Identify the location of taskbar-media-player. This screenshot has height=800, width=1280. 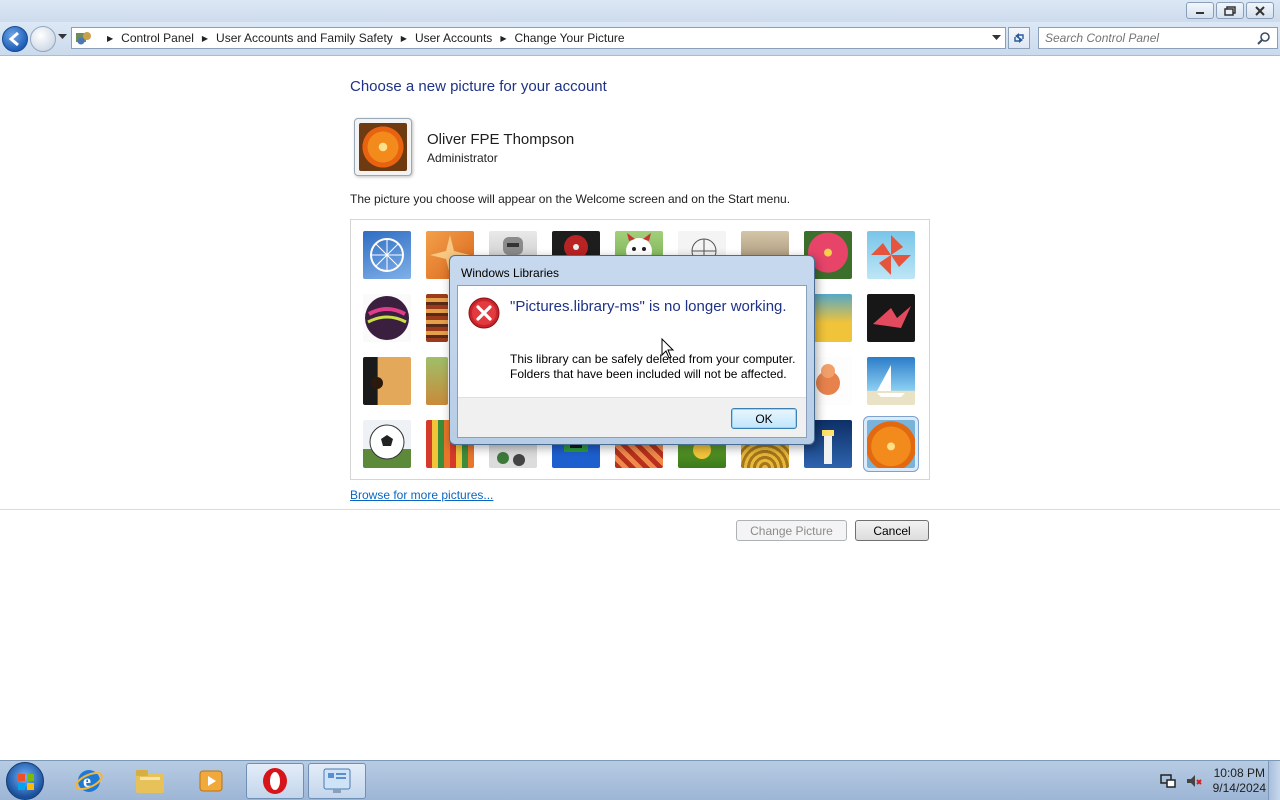
(211, 781).